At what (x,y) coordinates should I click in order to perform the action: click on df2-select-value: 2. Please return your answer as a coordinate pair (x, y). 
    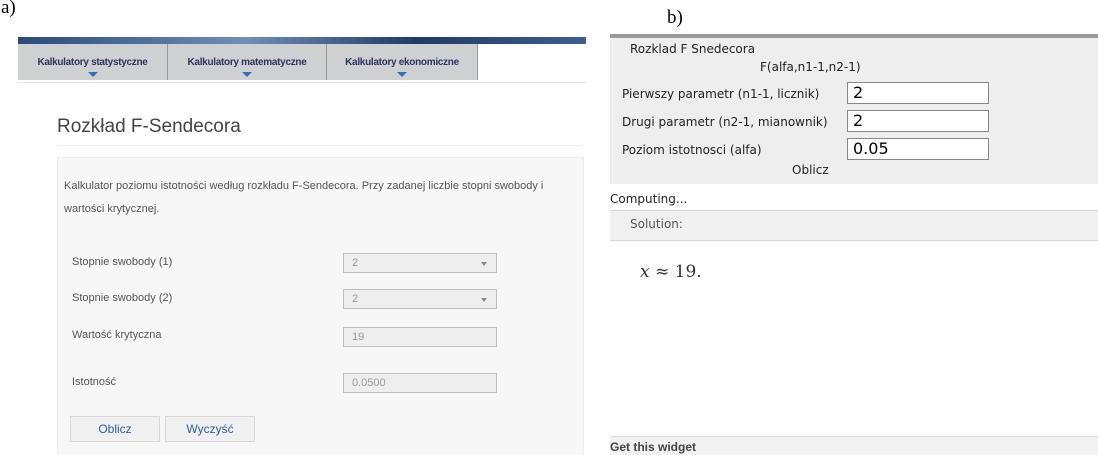
    Looking at the image, I should click on (355, 299).